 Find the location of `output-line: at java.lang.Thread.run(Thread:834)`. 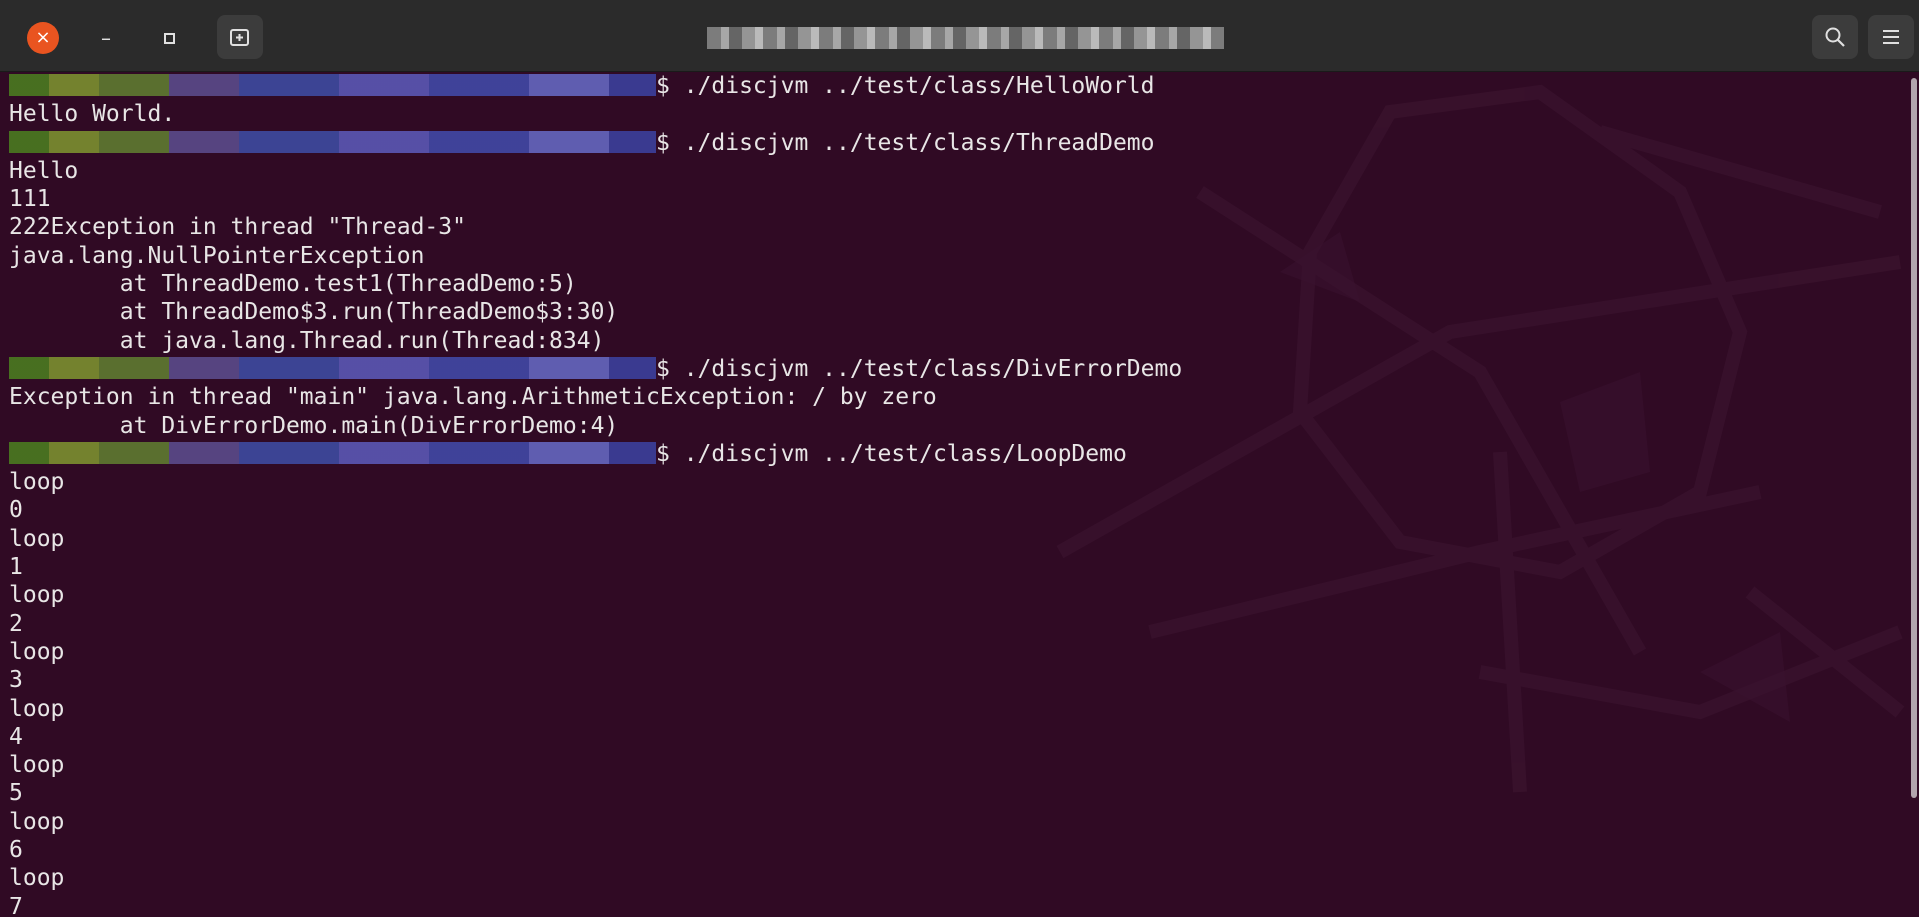

output-line: at java.lang.Thread.run(Thread:834) is located at coordinates (595, 341).